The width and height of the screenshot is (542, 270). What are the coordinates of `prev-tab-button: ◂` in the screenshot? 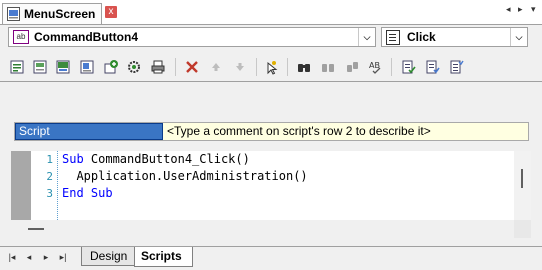 It's located at (29, 257).